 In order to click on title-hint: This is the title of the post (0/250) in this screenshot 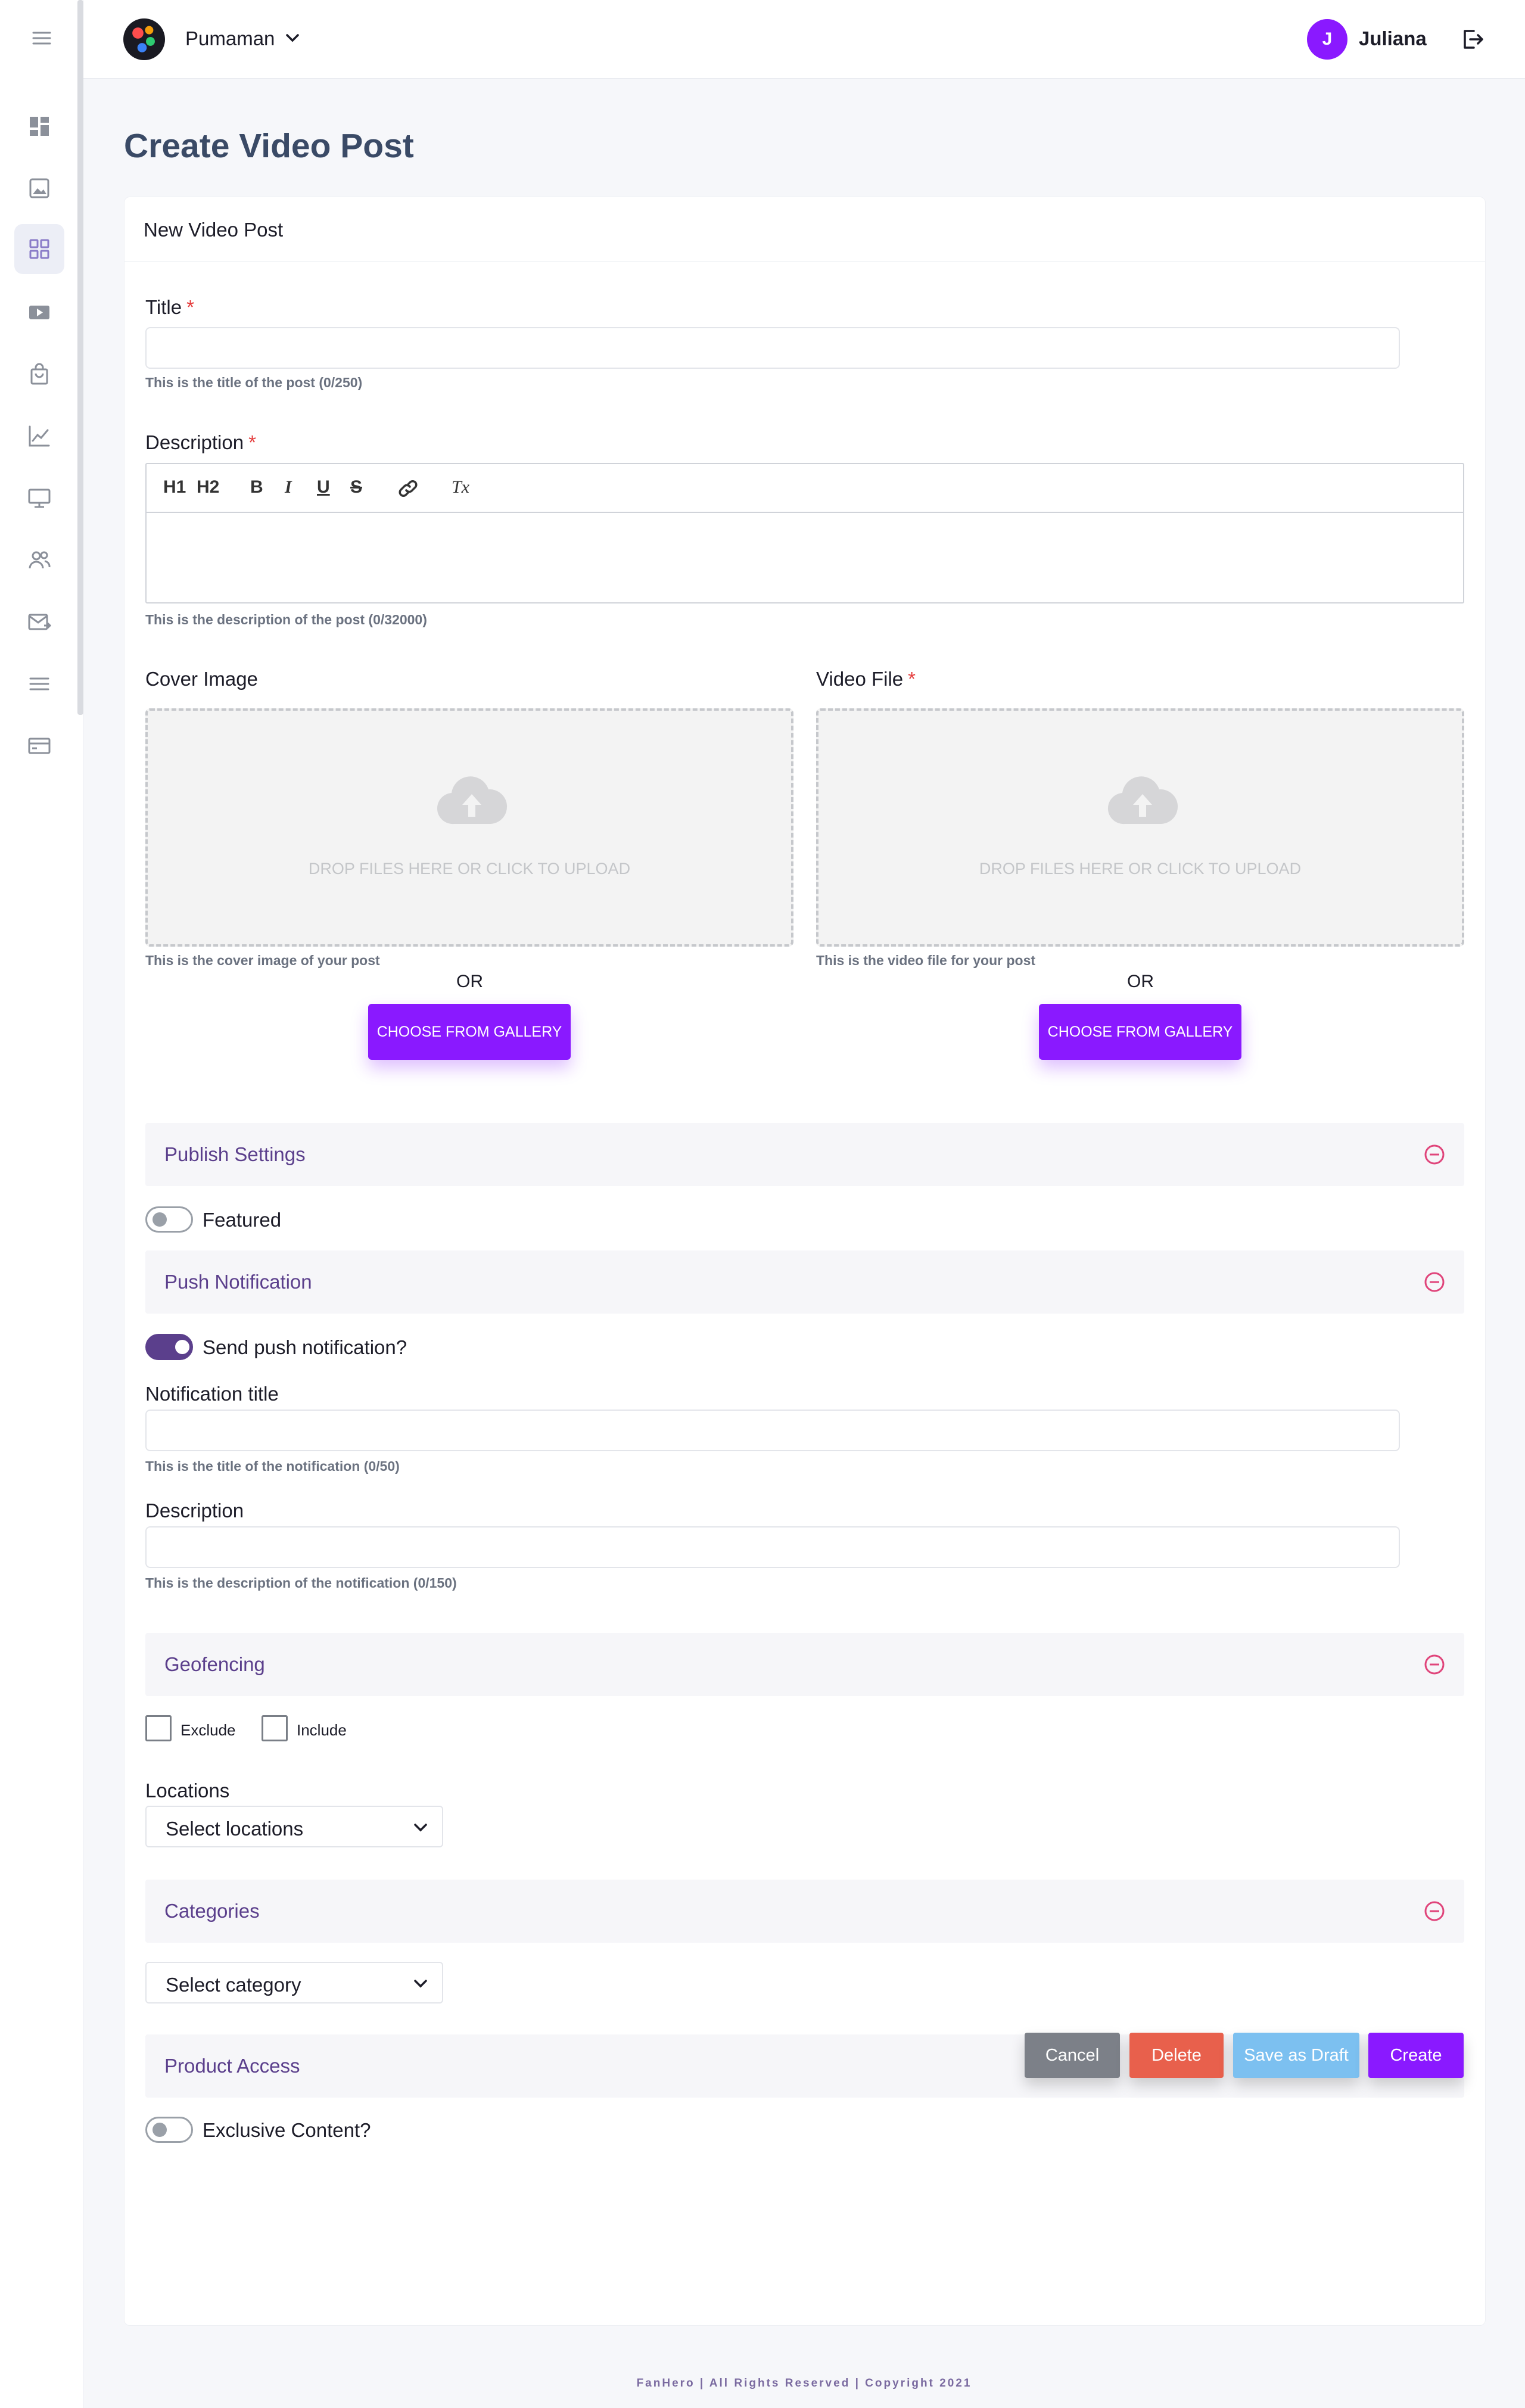, I will do `click(254, 382)`.